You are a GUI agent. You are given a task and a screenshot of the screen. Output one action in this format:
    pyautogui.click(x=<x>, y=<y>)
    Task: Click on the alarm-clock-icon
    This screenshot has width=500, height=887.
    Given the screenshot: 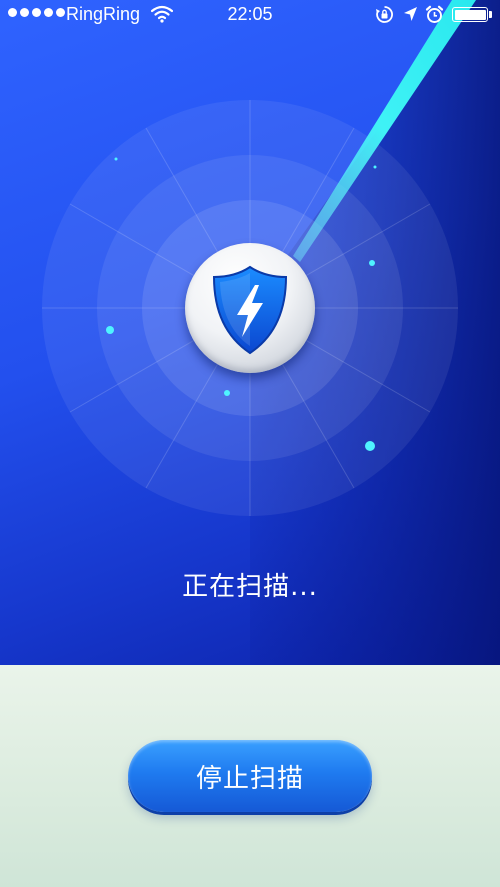 What is the action you would take?
    pyautogui.click(x=434, y=14)
    